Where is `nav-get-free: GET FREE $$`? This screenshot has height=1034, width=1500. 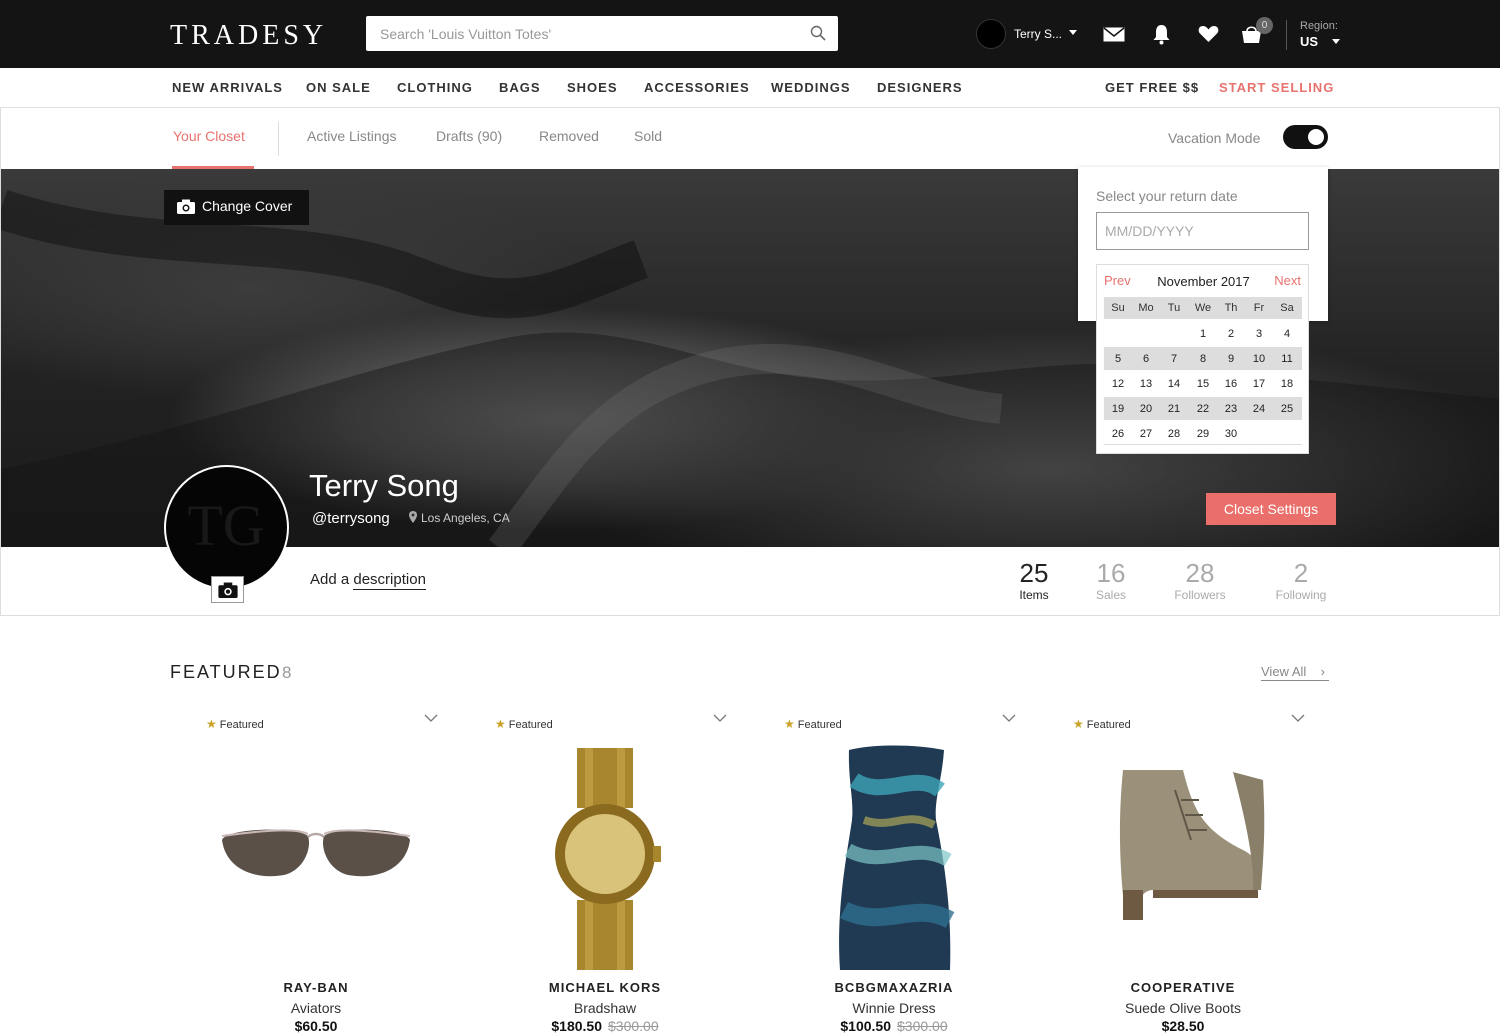
nav-get-free: GET FREE $$ is located at coordinates (1152, 87).